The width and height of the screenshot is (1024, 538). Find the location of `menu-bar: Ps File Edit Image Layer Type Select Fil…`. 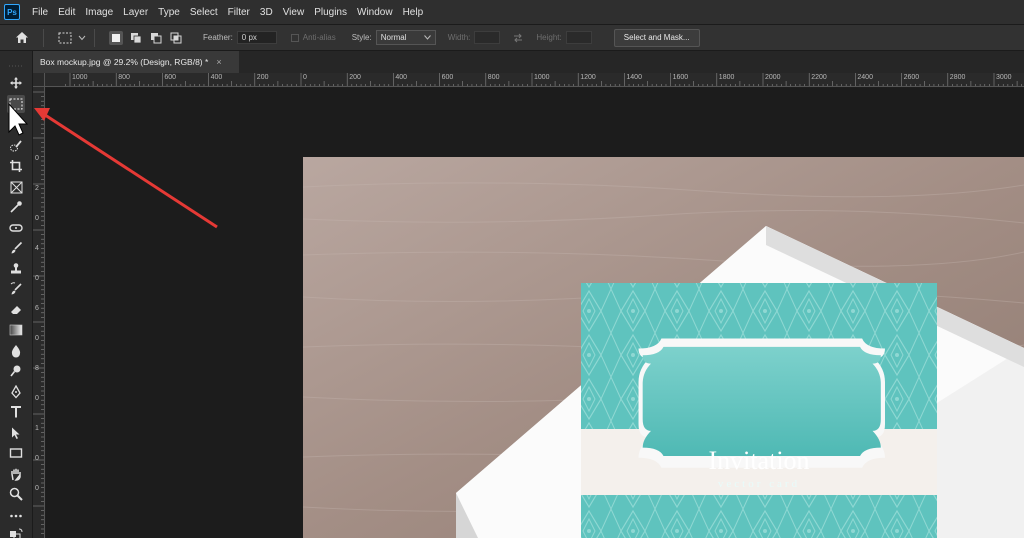

menu-bar: Ps File Edit Image Layer Type Select Fil… is located at coordinates (512, 12).